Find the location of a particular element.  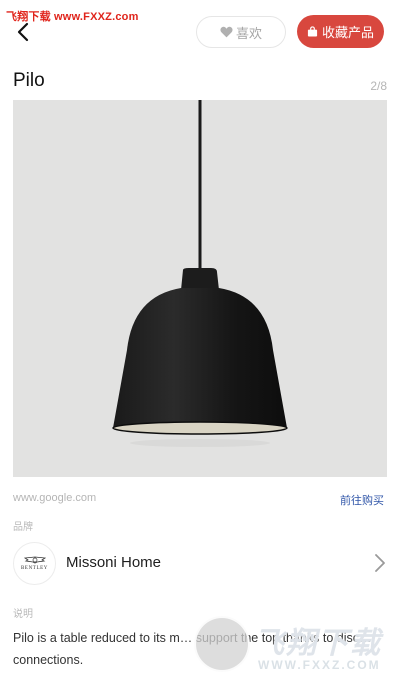

back-button is located at coordinates (24, 32).